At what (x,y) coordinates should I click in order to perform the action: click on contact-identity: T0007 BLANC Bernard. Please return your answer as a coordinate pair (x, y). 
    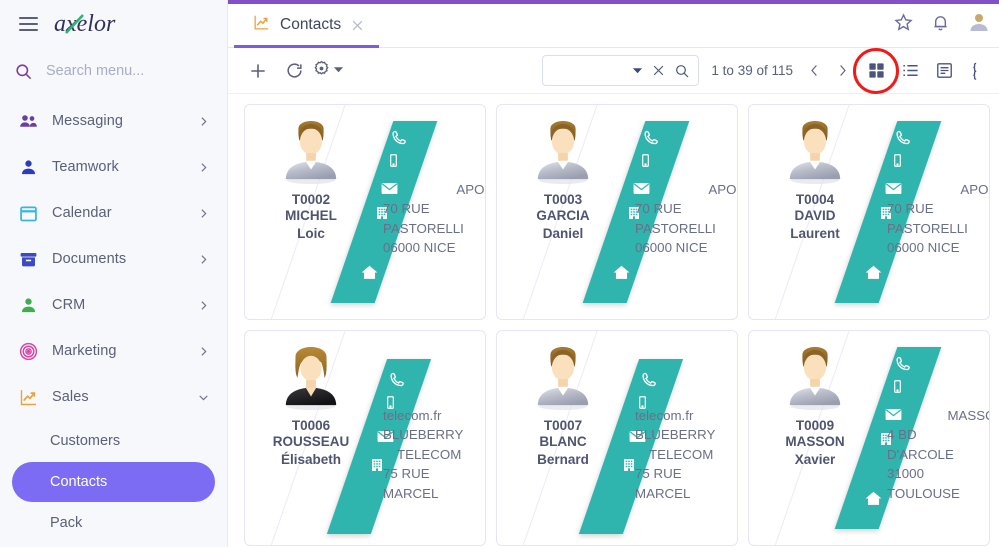
    Looking at the image, I should click on (563, 408).